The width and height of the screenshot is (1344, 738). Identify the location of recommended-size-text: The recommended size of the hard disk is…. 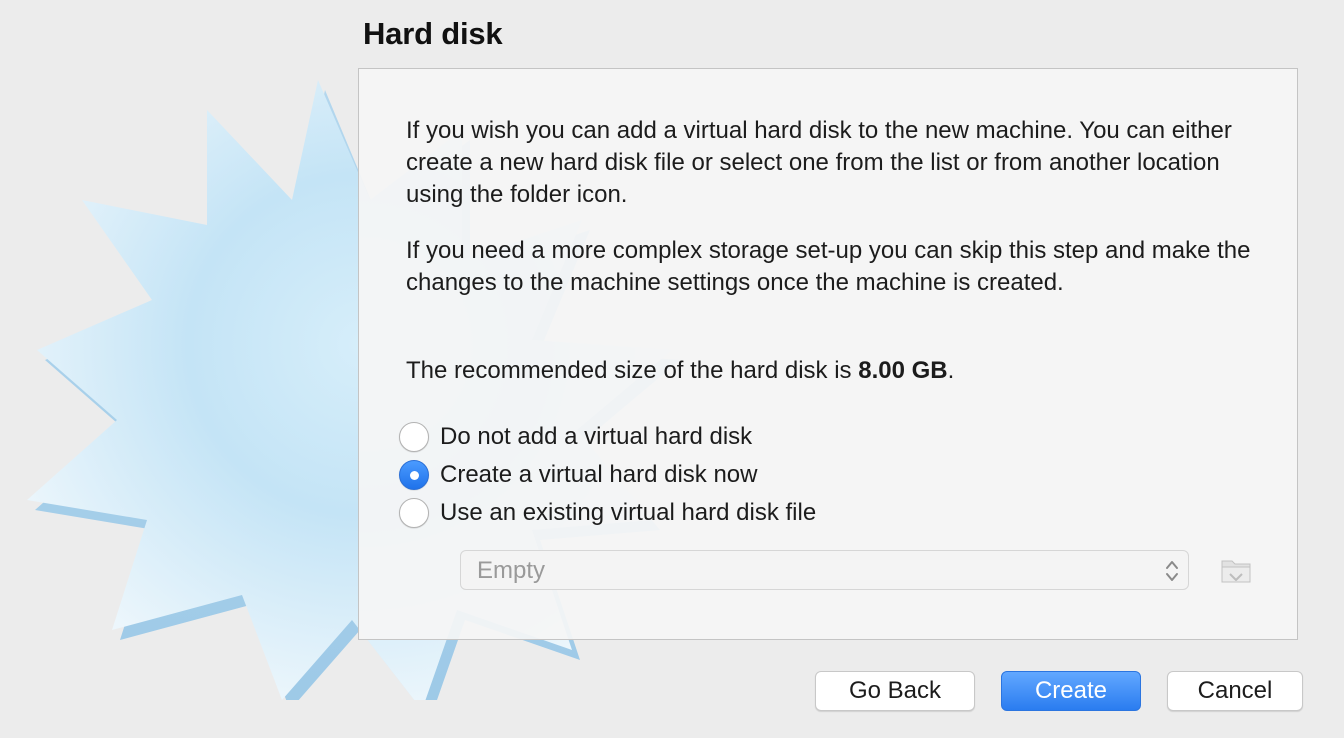
(836, 371).